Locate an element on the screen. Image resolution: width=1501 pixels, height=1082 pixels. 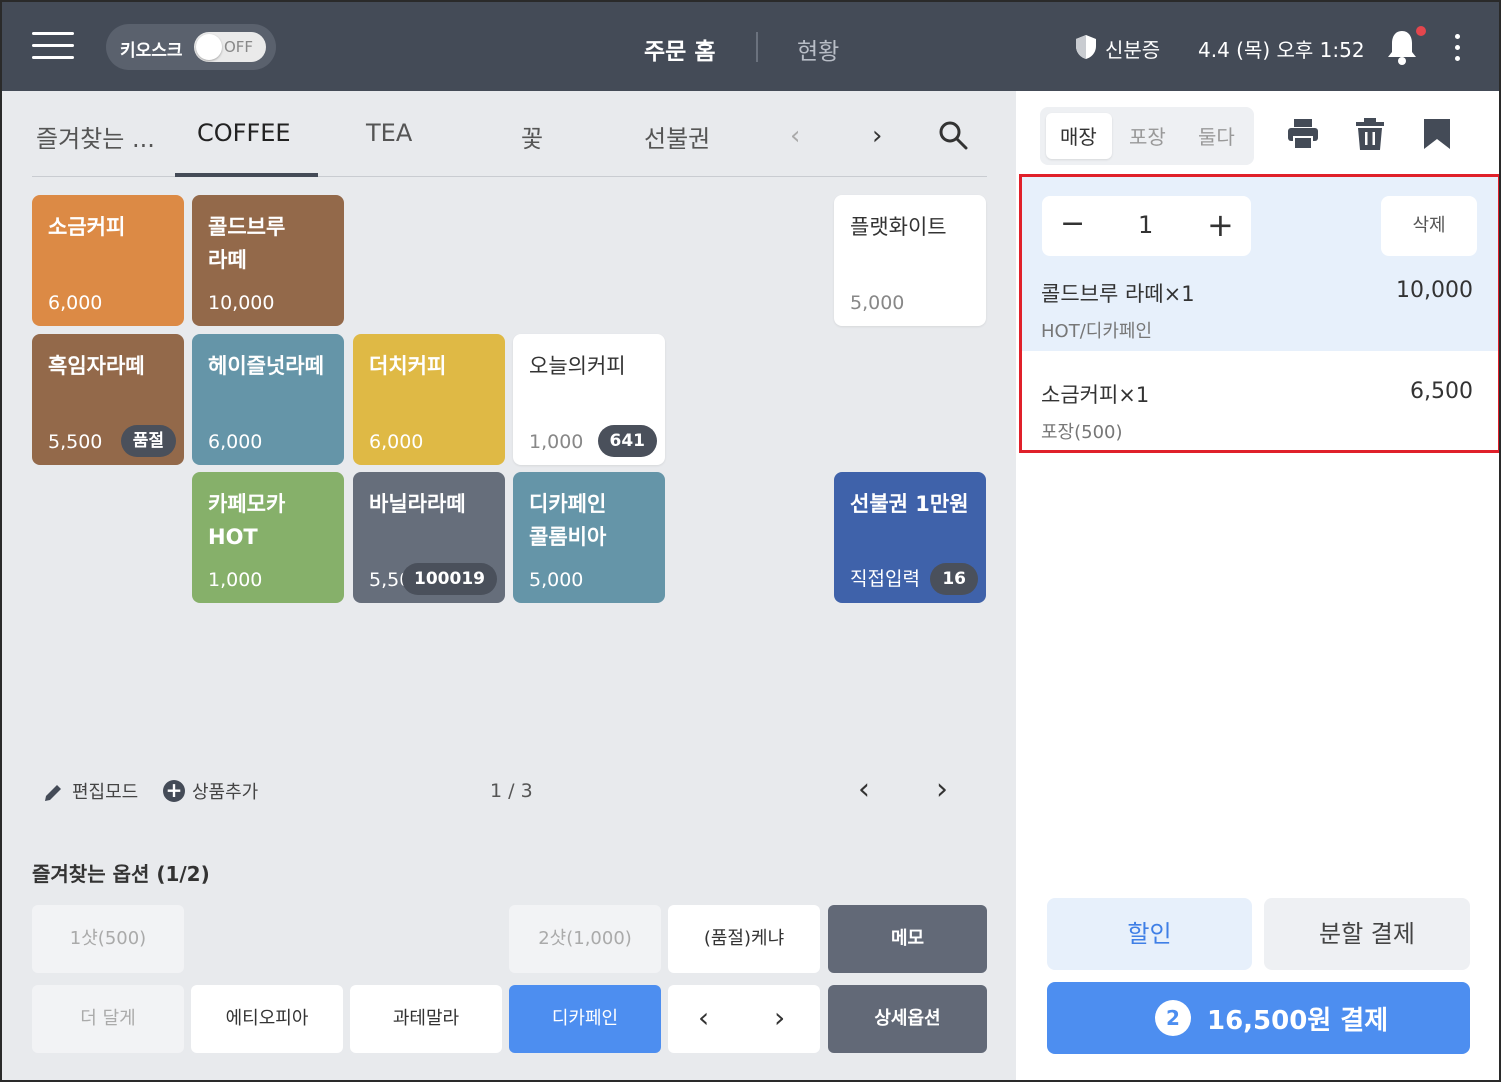
pencil-icon is located at coordinates (53, 793).